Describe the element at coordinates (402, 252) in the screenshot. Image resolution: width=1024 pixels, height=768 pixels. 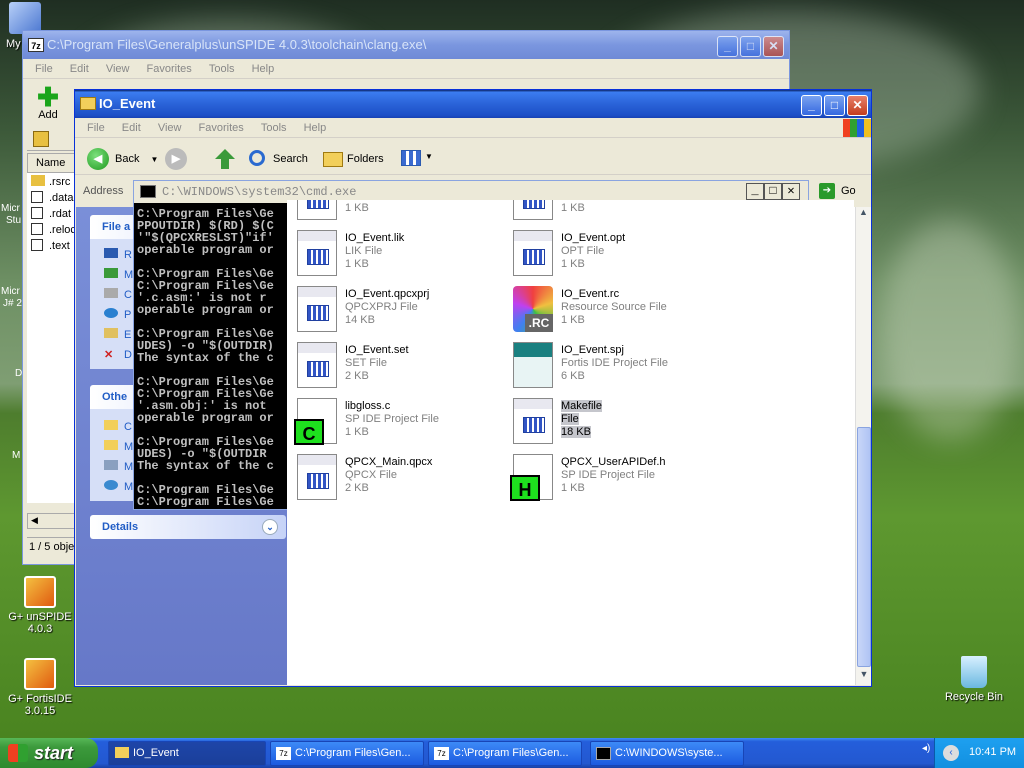
I see `file-item: IO_Event.lik LIK File 1 KB` at that location.